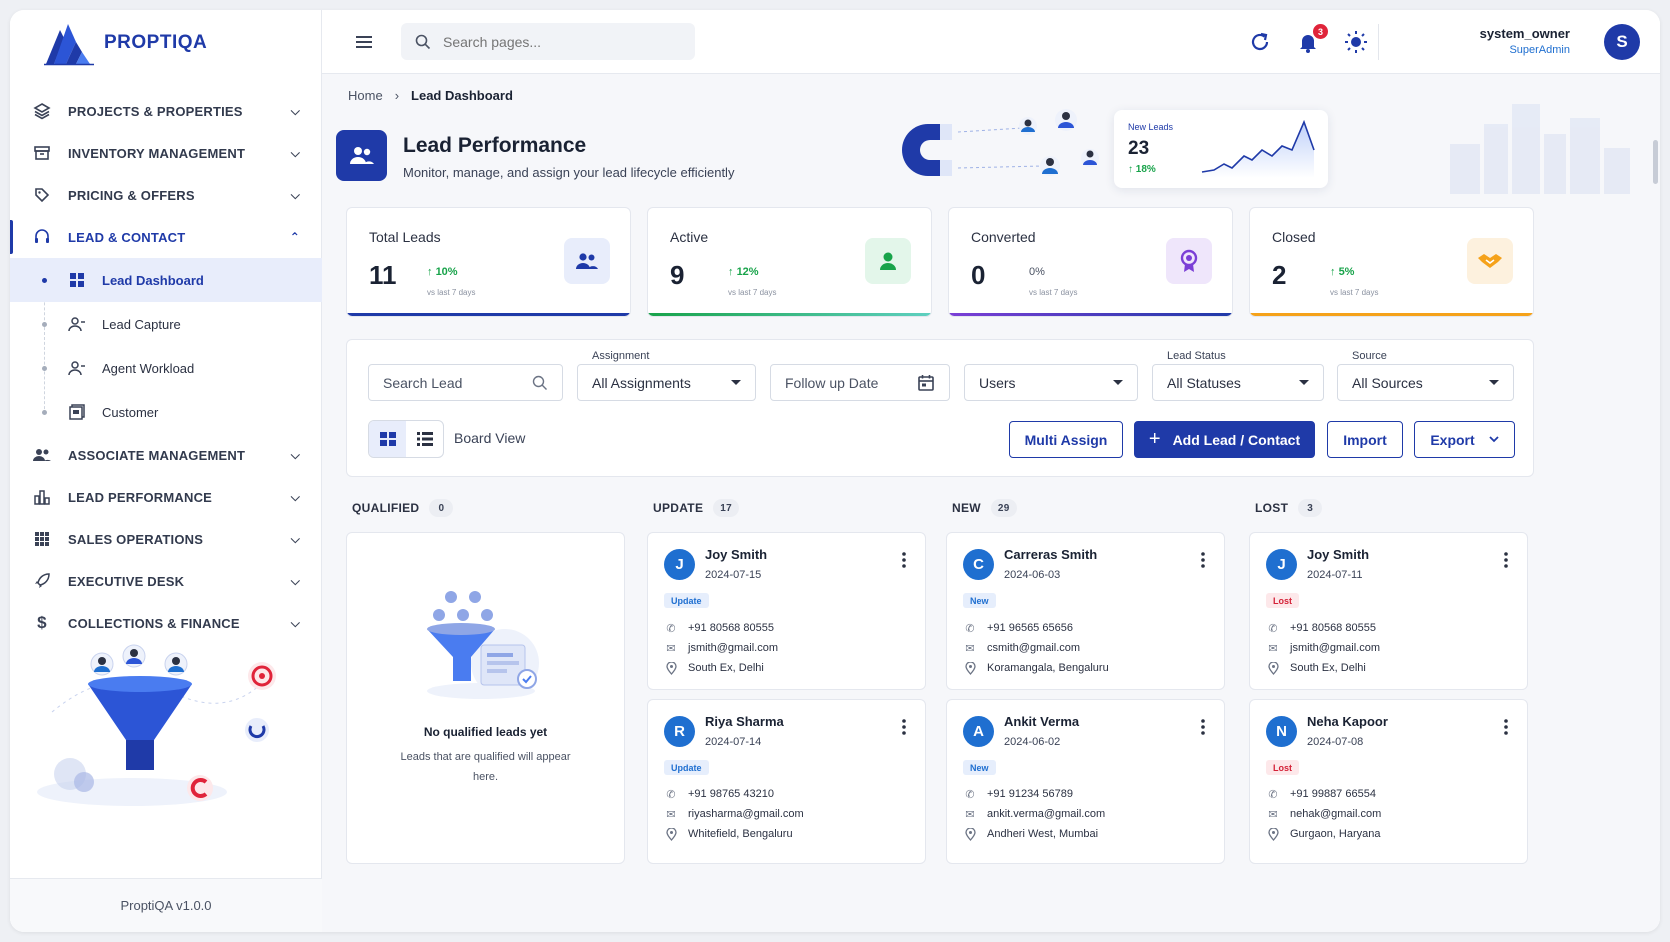 The width and height of the screenshot is (1670, 942). What do you see at coordinates (126, 581) in the screenshot?
I see `sidebar-item-label: EXECUTIVE DESK` at bounding box center [126, 581].